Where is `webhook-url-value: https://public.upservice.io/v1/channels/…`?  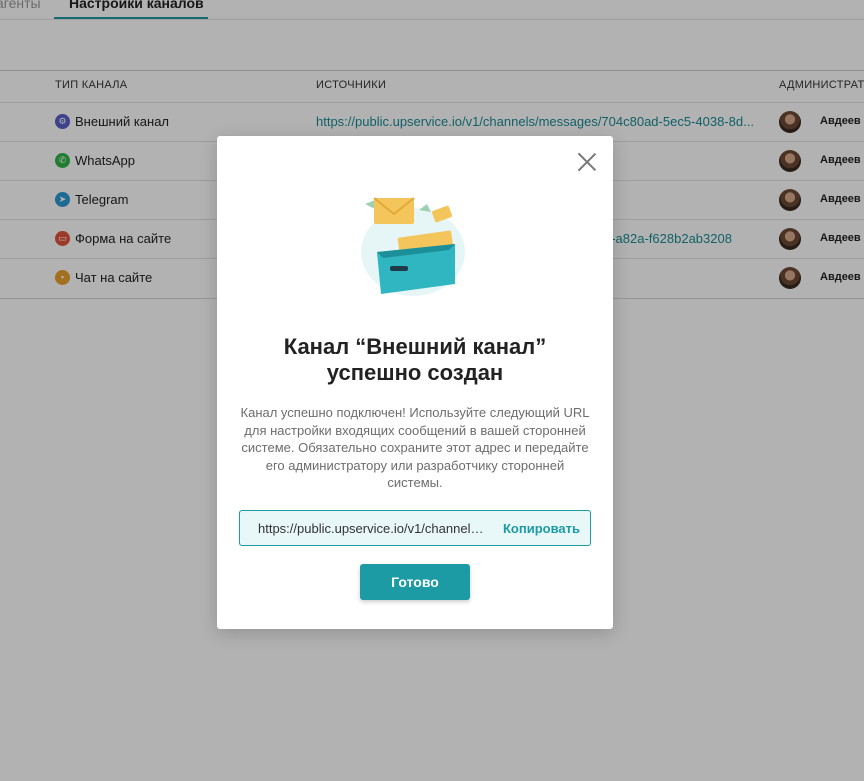
webhook-url-value: https://public.upservice.io/v1/channels/… is located at coordinates (371, 528).